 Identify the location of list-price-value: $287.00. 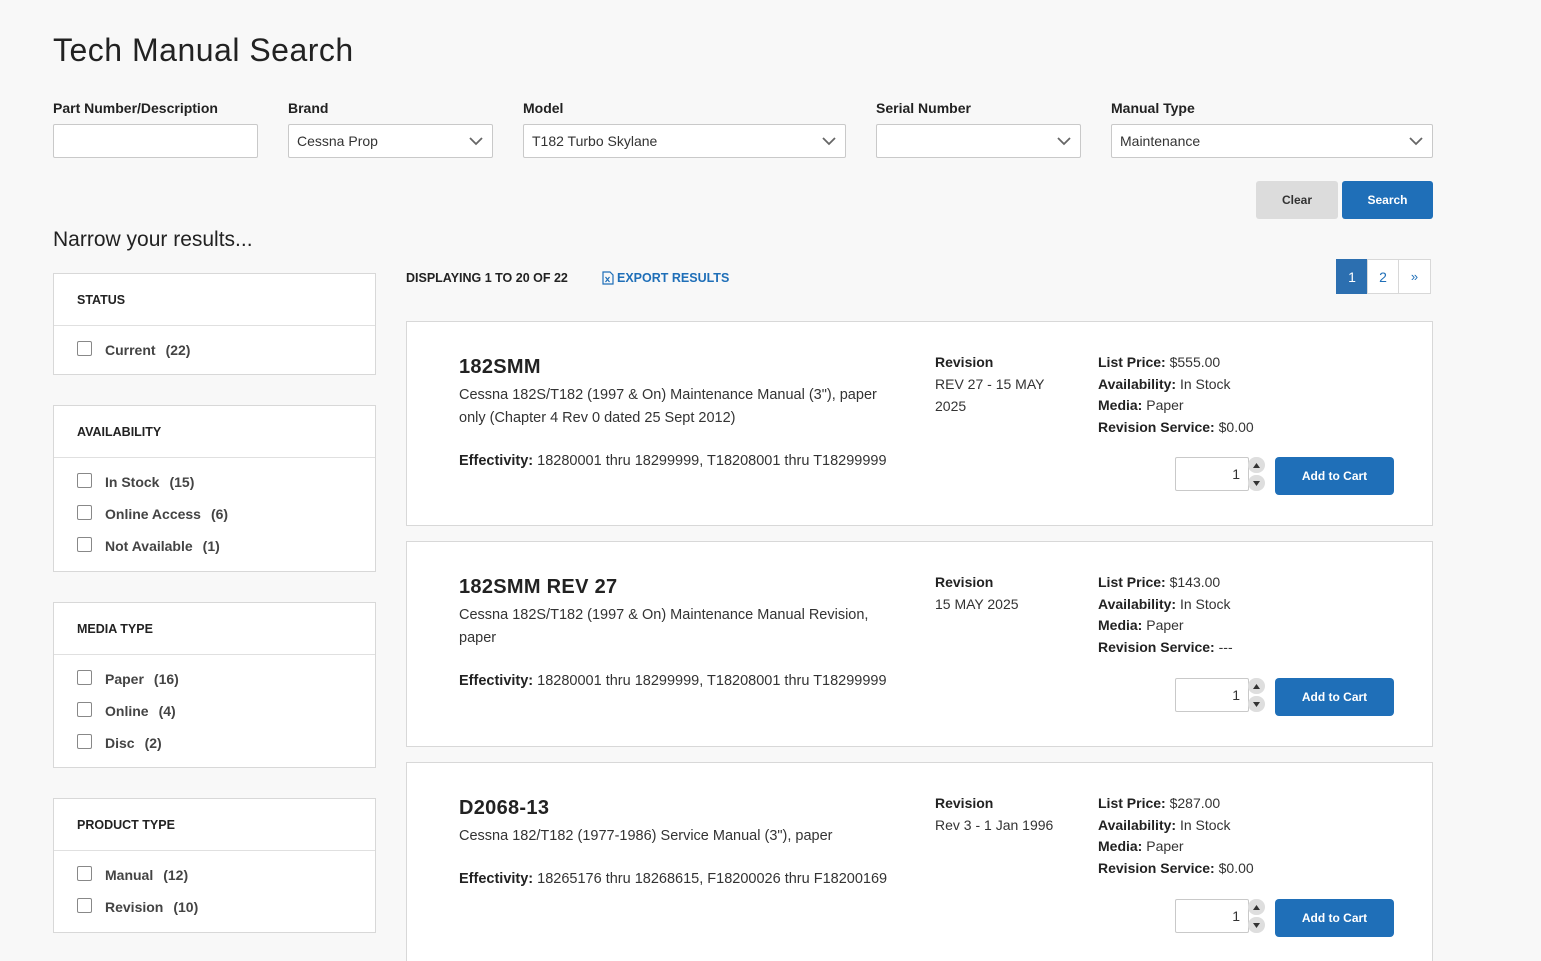
(1195, 803).